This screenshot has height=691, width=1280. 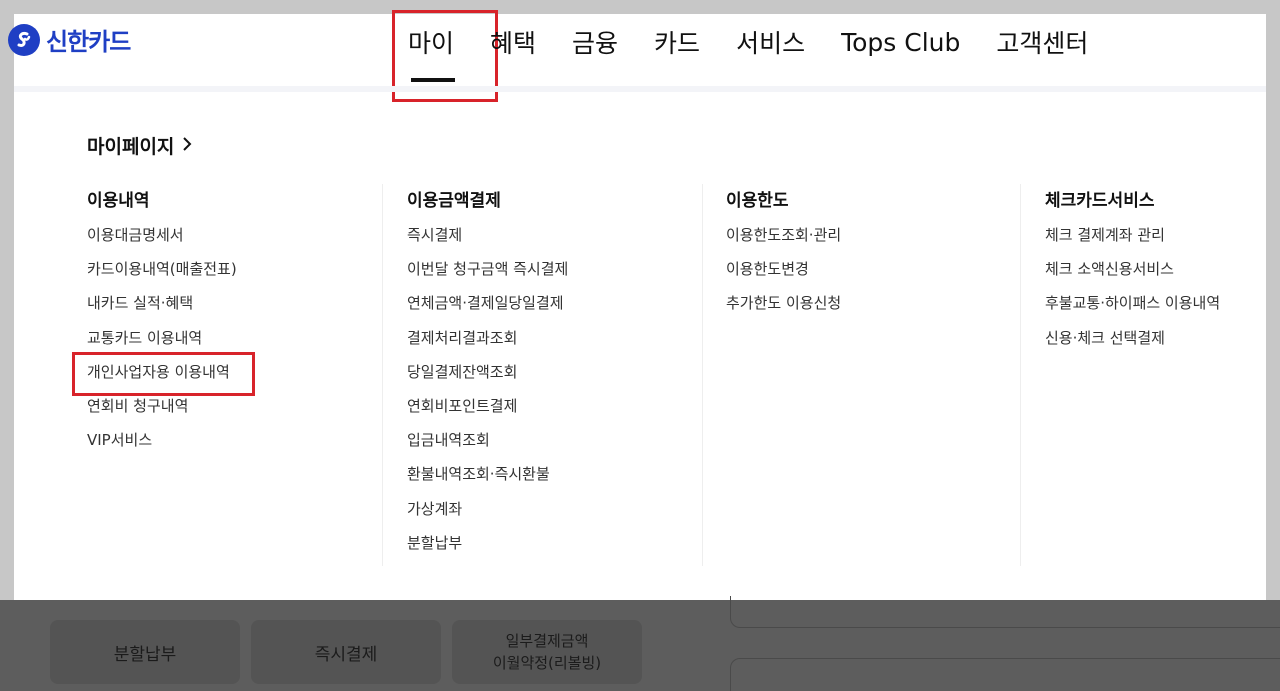 What do you see at coordinates (677, 42) in the screenshot?
I see `nav-item-card: 카드` at bounding box center [677, 42].